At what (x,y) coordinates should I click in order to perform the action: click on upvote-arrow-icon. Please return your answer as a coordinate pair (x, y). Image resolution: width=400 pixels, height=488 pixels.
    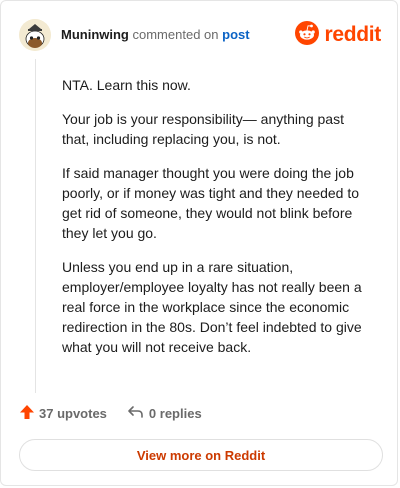
    Looking at the image, I should click on (29, 413).